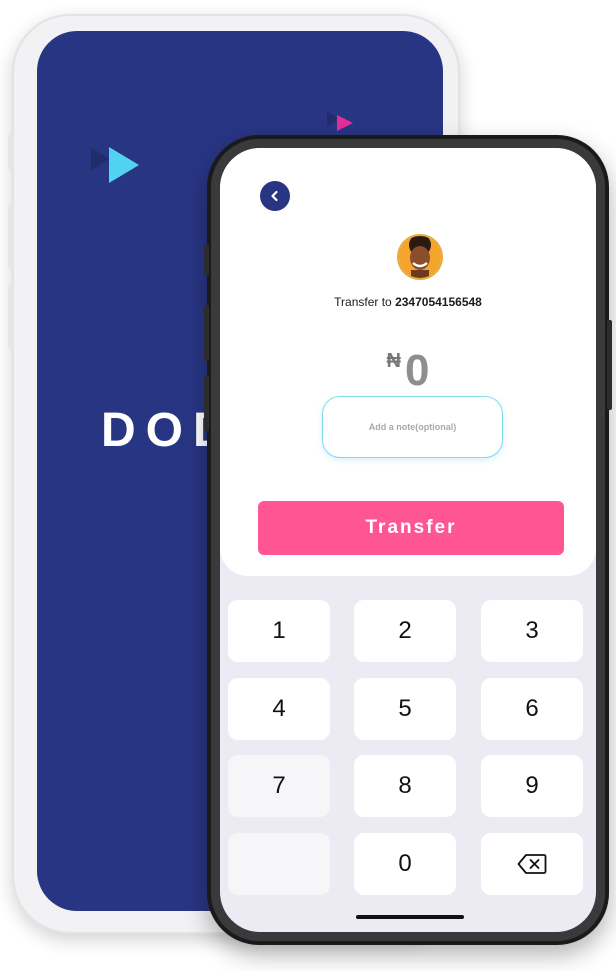  Describe the element at coordinates (279, 631) in the screenshot. I see `key-1: 1` at that location.